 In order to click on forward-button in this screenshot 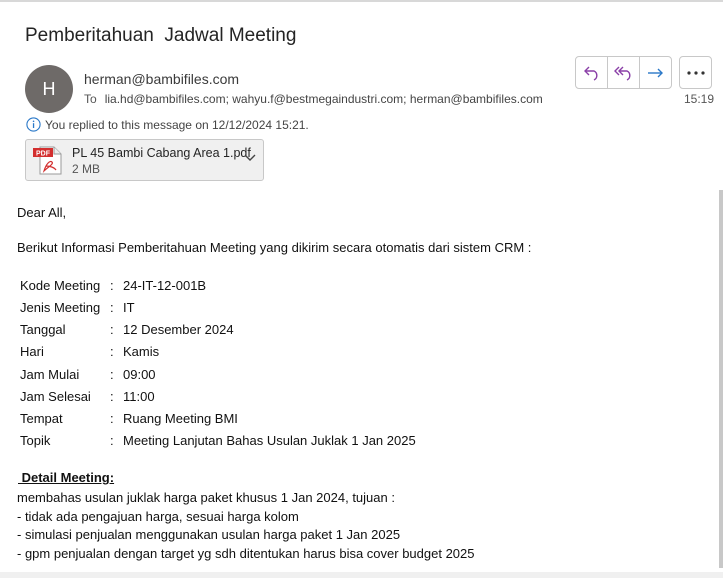, I will do `click(655, 72)`.